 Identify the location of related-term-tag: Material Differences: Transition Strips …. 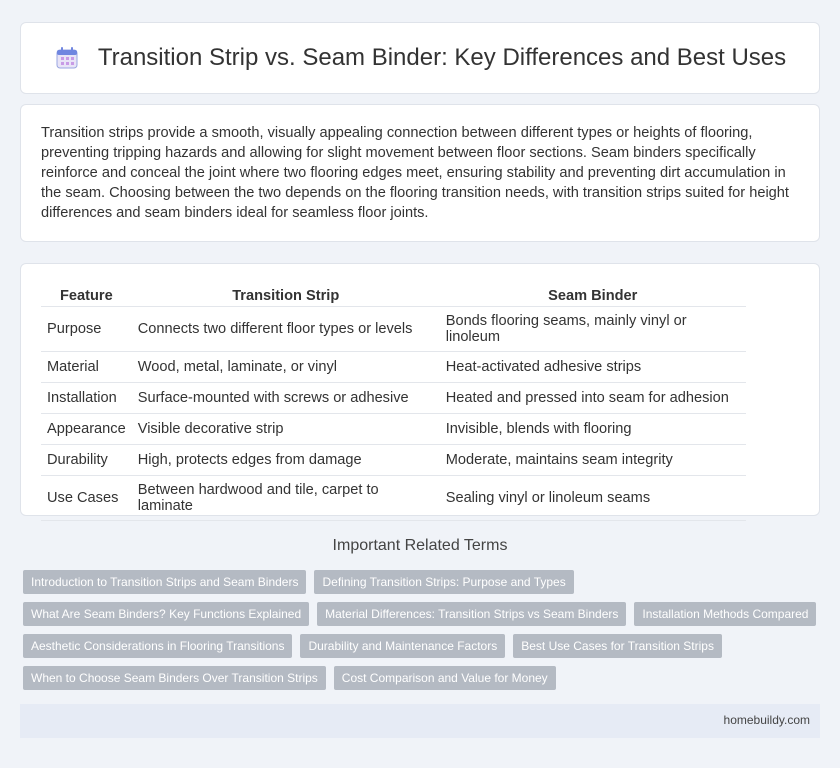
(472, 614).